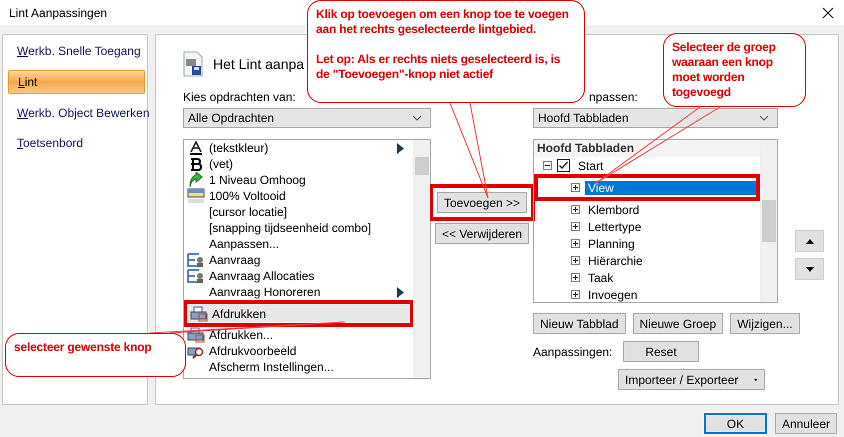 The height and width of the screenshot is (437, 844). What do you see at coordinates (298, 212) in the screenshot?
I see `command-item: [cursor locatie]` at bounding box center [298, 212].